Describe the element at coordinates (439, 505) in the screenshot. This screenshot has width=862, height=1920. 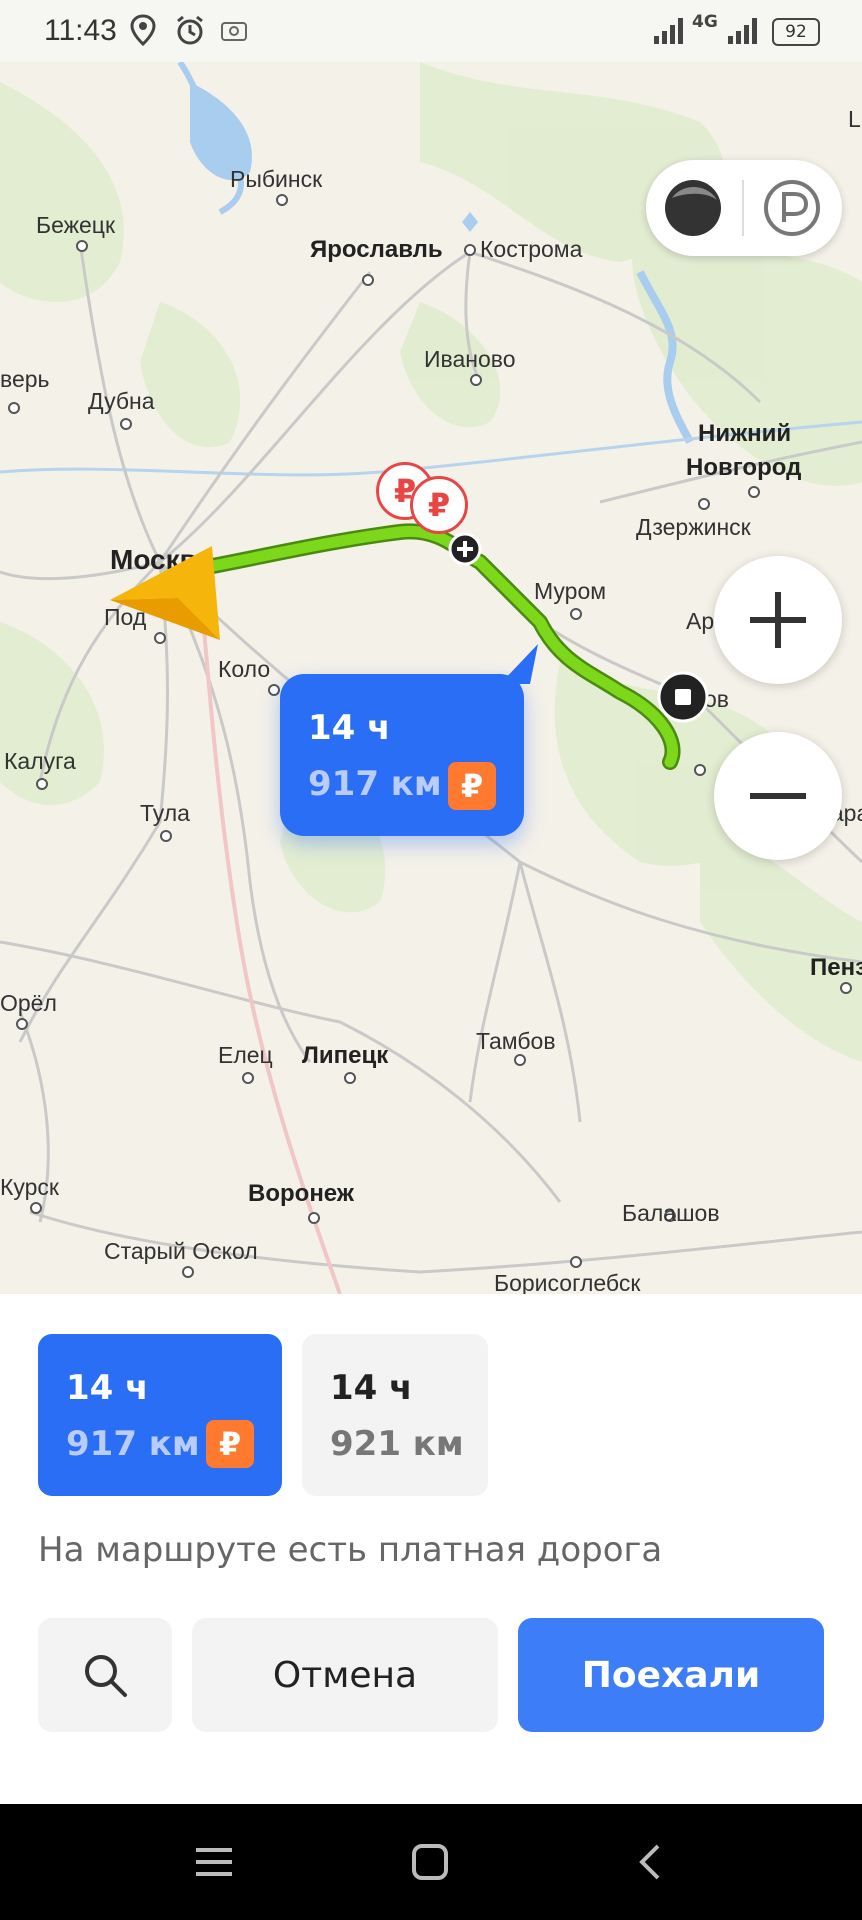
I see `toll-marker-icon: ₽` at that location.